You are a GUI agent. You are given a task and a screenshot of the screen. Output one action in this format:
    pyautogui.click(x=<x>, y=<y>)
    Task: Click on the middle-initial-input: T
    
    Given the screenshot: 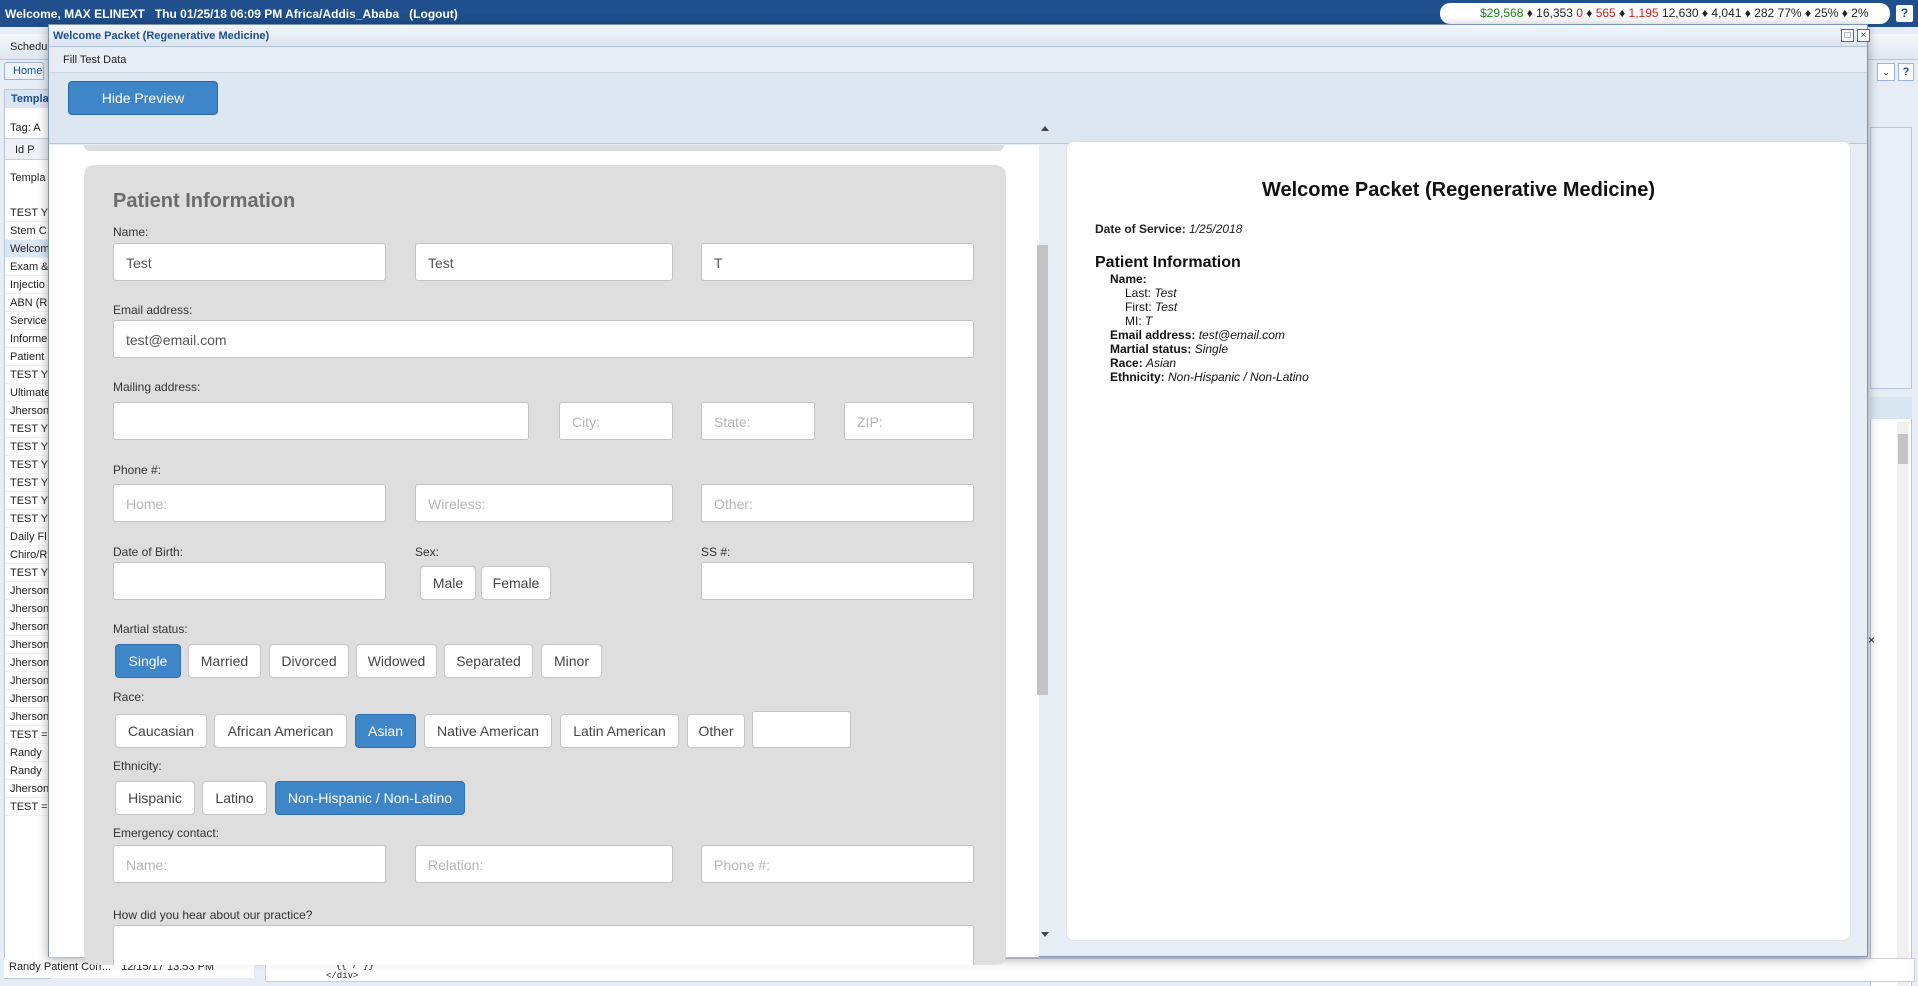 What is the action you would take?
    pyautogui.click(x=837, y=262)
    